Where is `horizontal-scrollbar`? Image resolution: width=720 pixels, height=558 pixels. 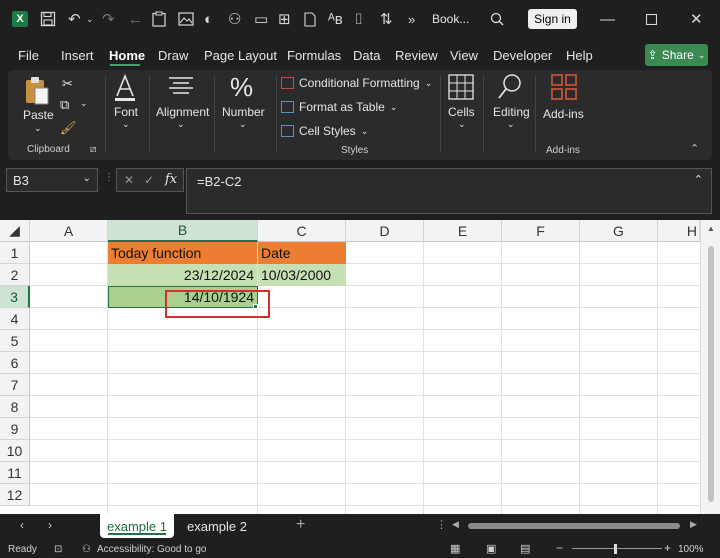 horizontal-scrollbar is located at coordinates (575, 526).